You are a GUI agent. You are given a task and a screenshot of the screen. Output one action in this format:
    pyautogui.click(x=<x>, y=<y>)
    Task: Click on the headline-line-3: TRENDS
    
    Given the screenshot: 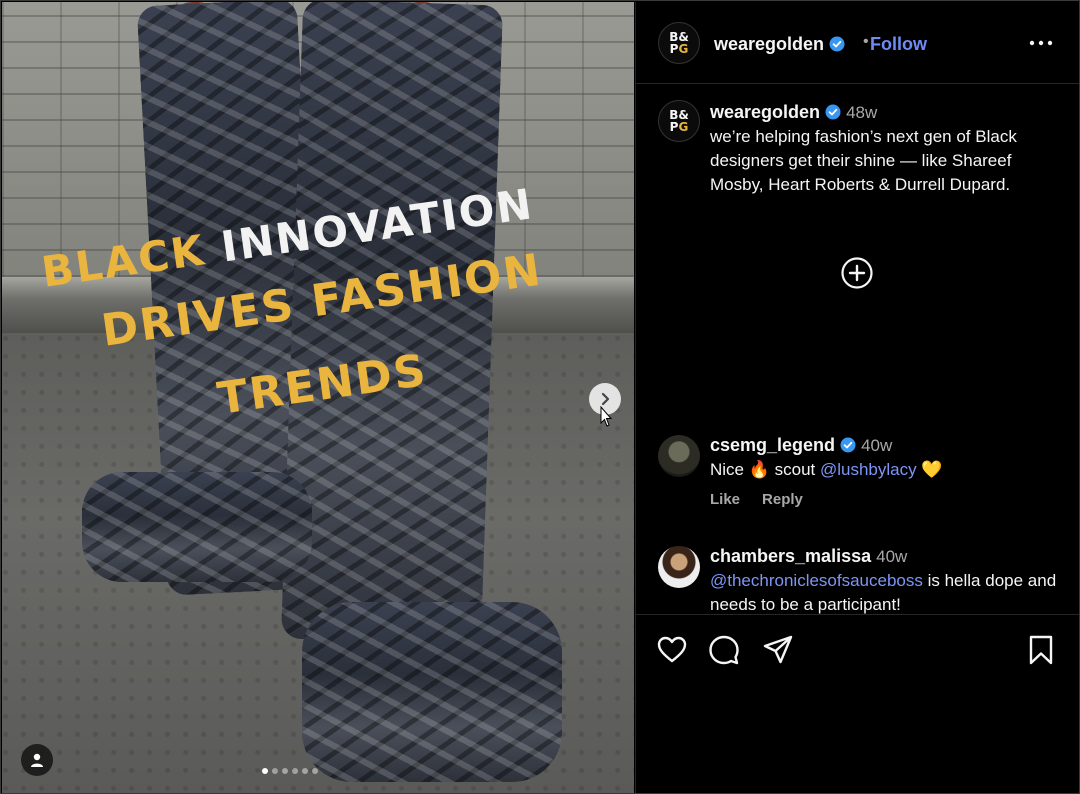 What is the action you would take?
    pyautogui.click(x=322, y=384)
    